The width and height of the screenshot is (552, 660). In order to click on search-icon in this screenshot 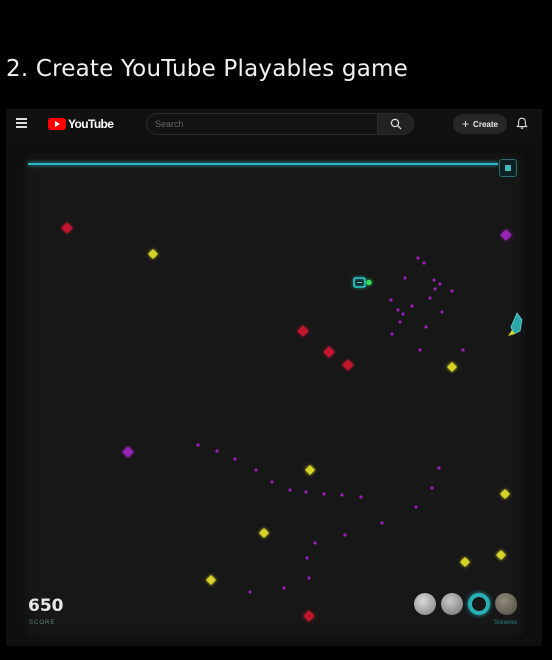, I will do `click(395, 124)`.